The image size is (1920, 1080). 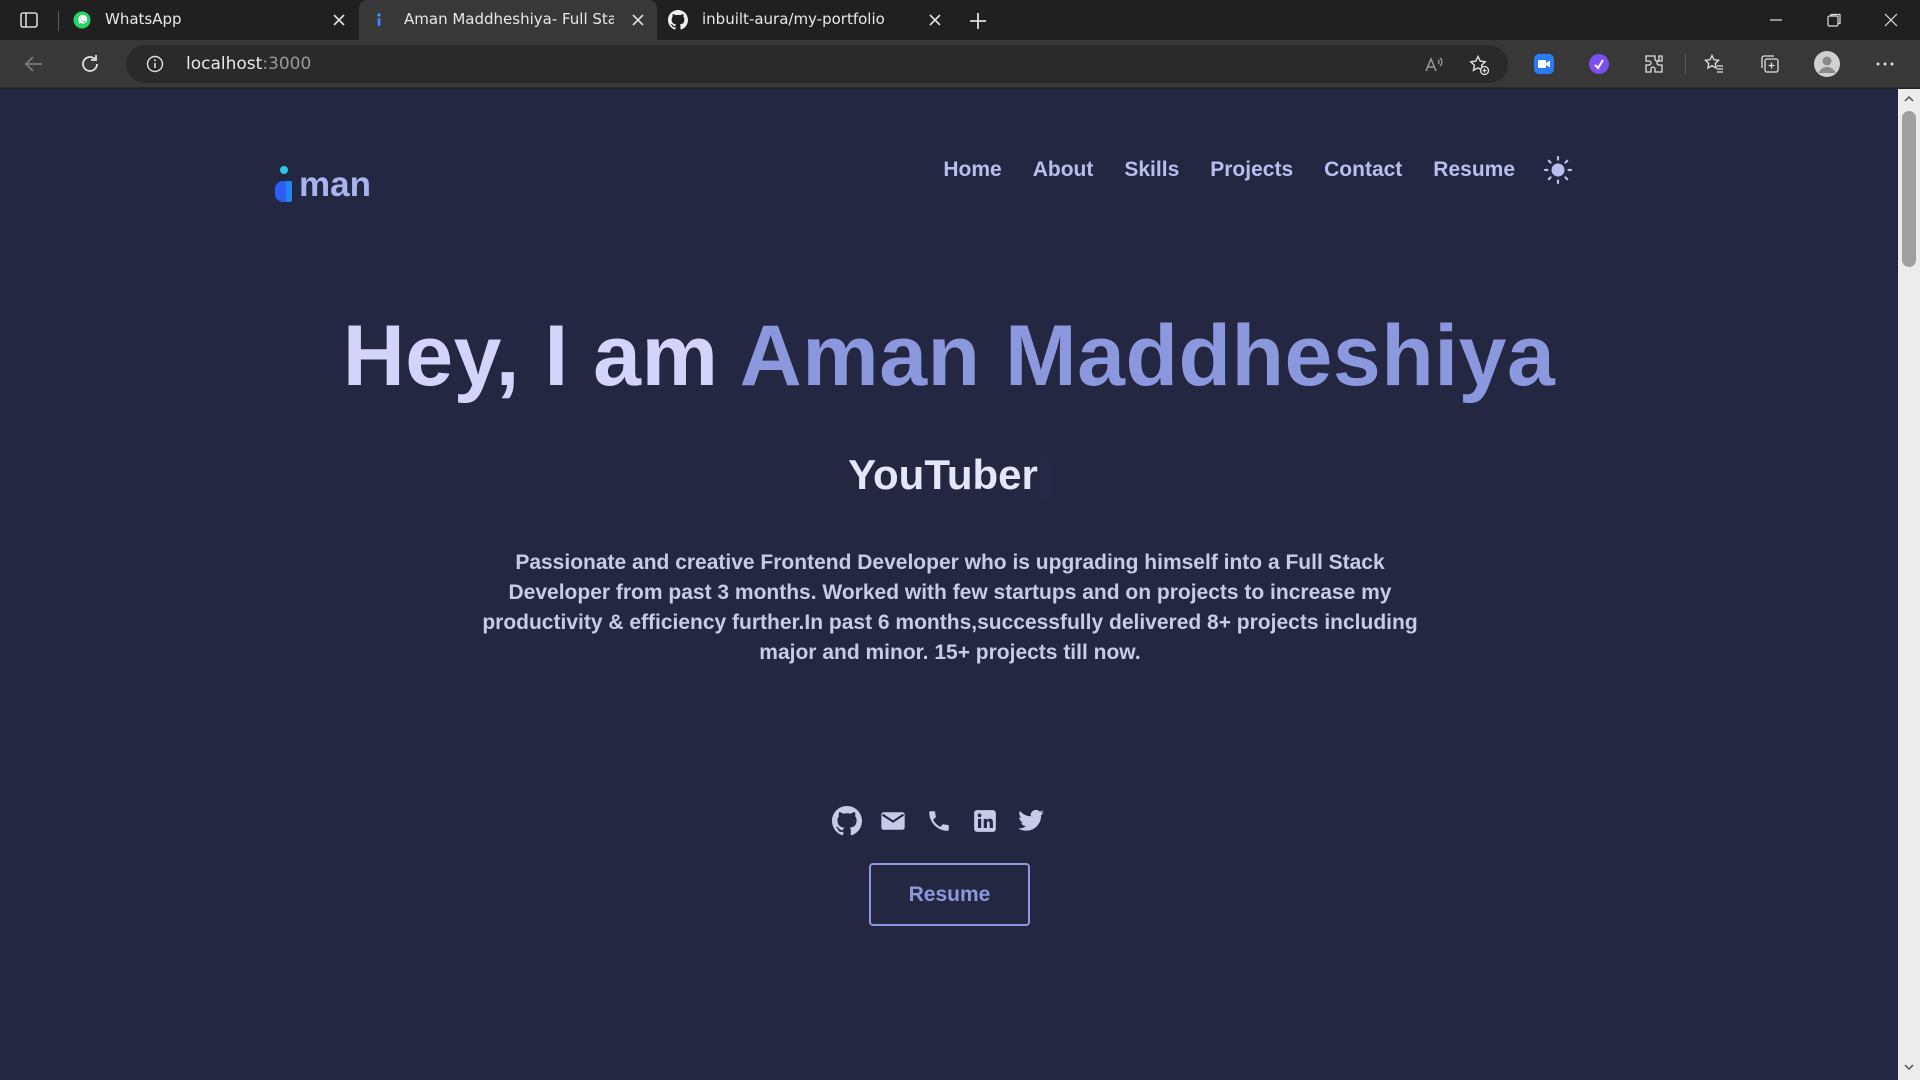 I want to click on url-text: localhost:3000, so click(x=248, y=64).